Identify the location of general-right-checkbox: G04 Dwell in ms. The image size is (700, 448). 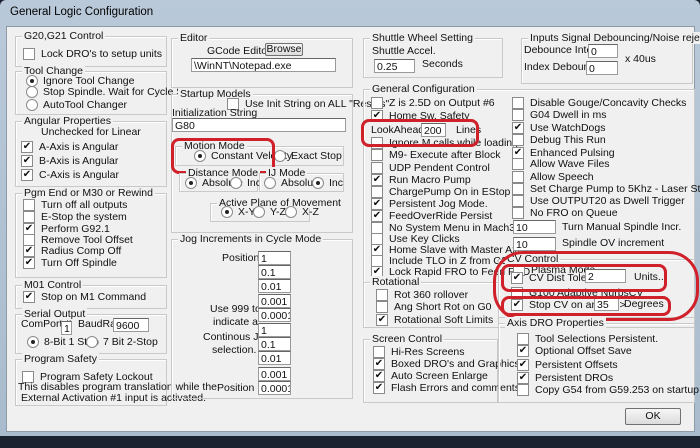
(559, 114).